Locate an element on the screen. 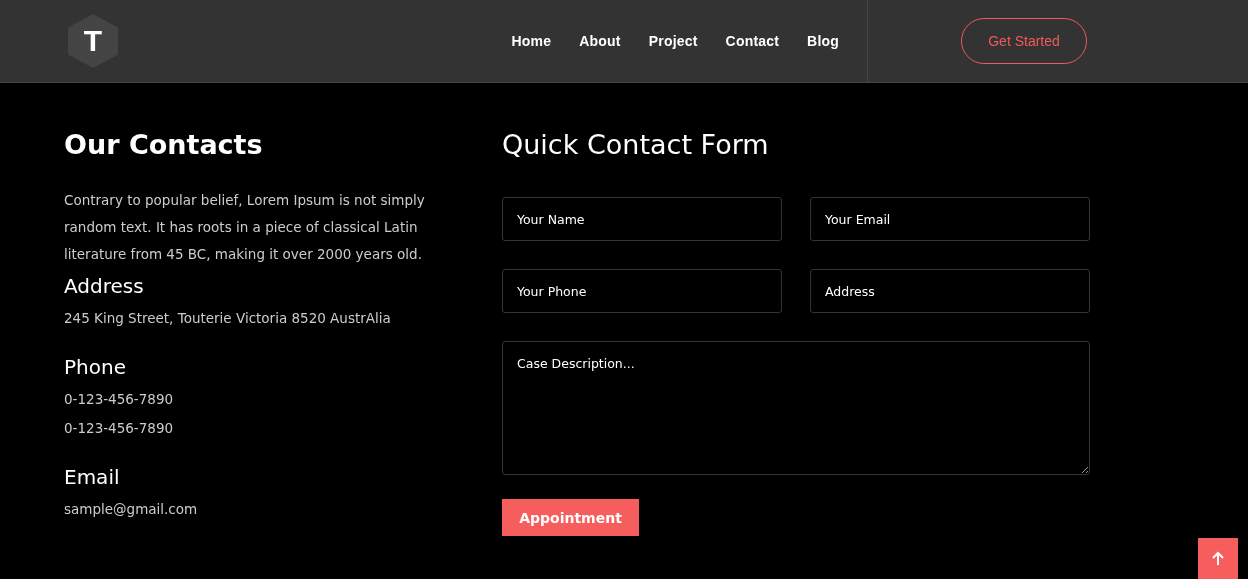  input-field: Address is located at coordinates (950, 291).